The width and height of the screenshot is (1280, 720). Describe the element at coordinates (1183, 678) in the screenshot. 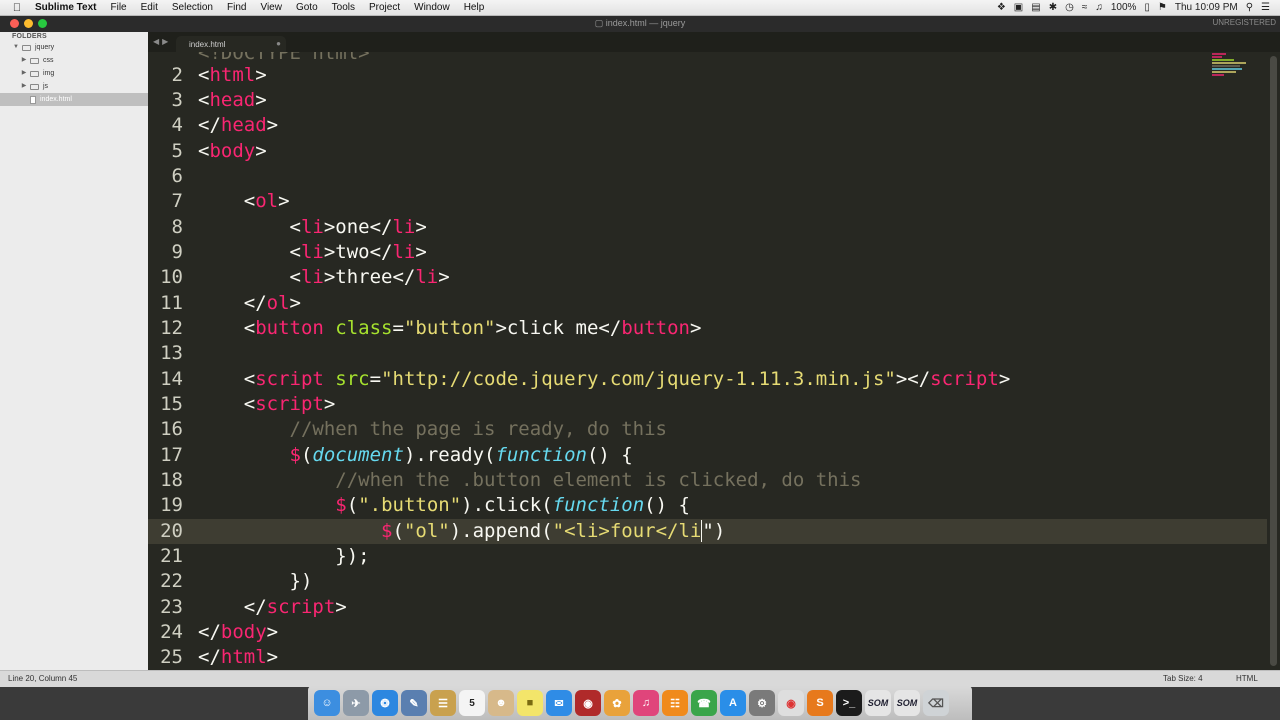

I see `tab-size-selector: Tab Size: 4` at that location.